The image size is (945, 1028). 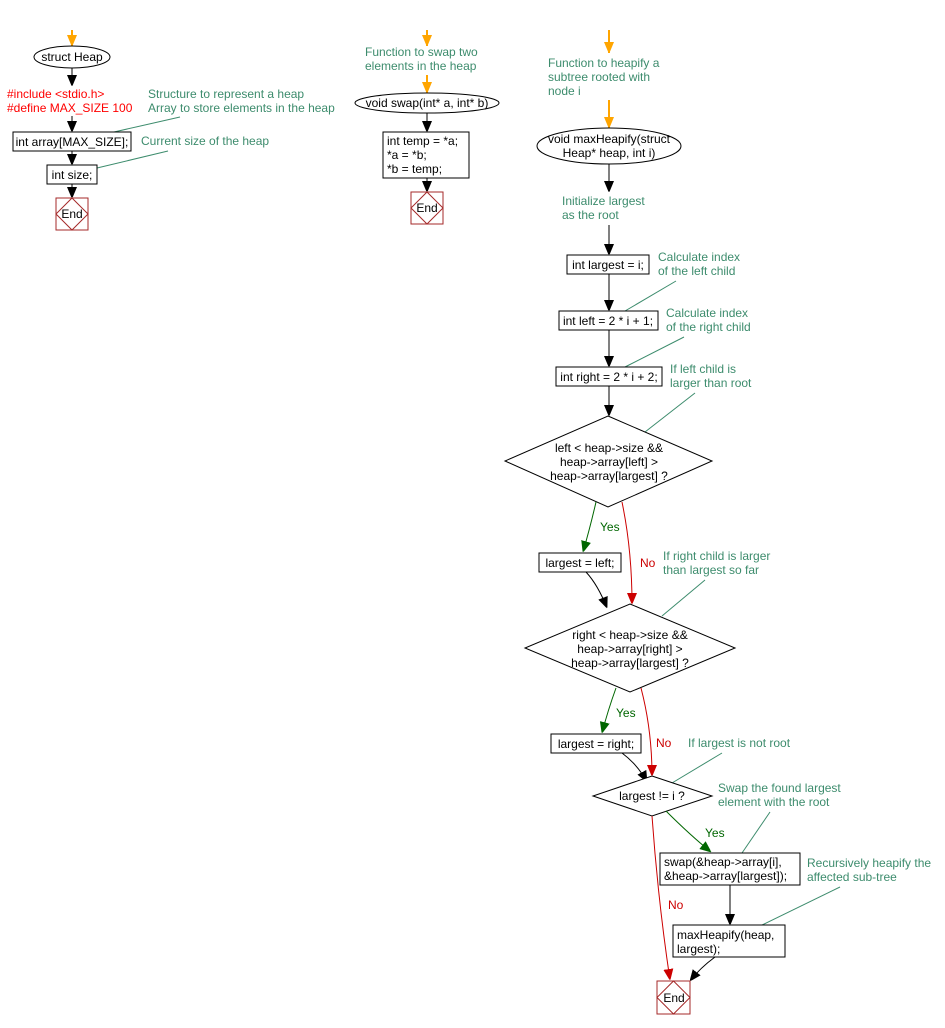 What do you see at coordinates (608, 321) in the screenshot?
I see `calc-left: int left = 2 * i + 1;` at bounding box center [608, 321].